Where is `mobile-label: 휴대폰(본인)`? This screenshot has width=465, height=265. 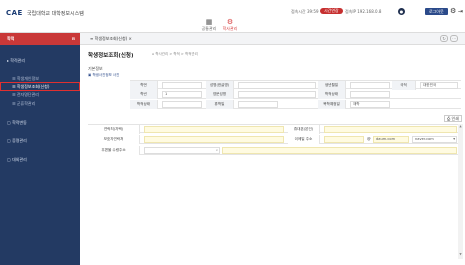 mobile-label: 휴대폰(본인) is located at coordinates (304, 129).